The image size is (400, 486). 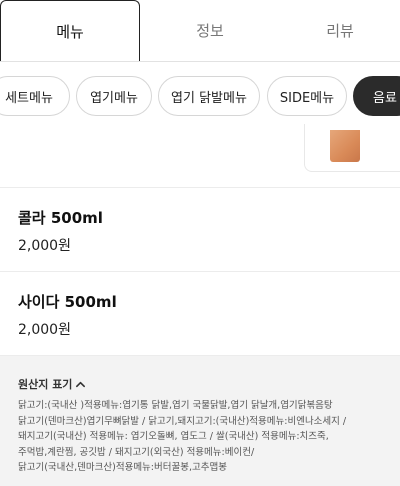 I want to click on chevron-up-icon, so click(x=81, y=384).